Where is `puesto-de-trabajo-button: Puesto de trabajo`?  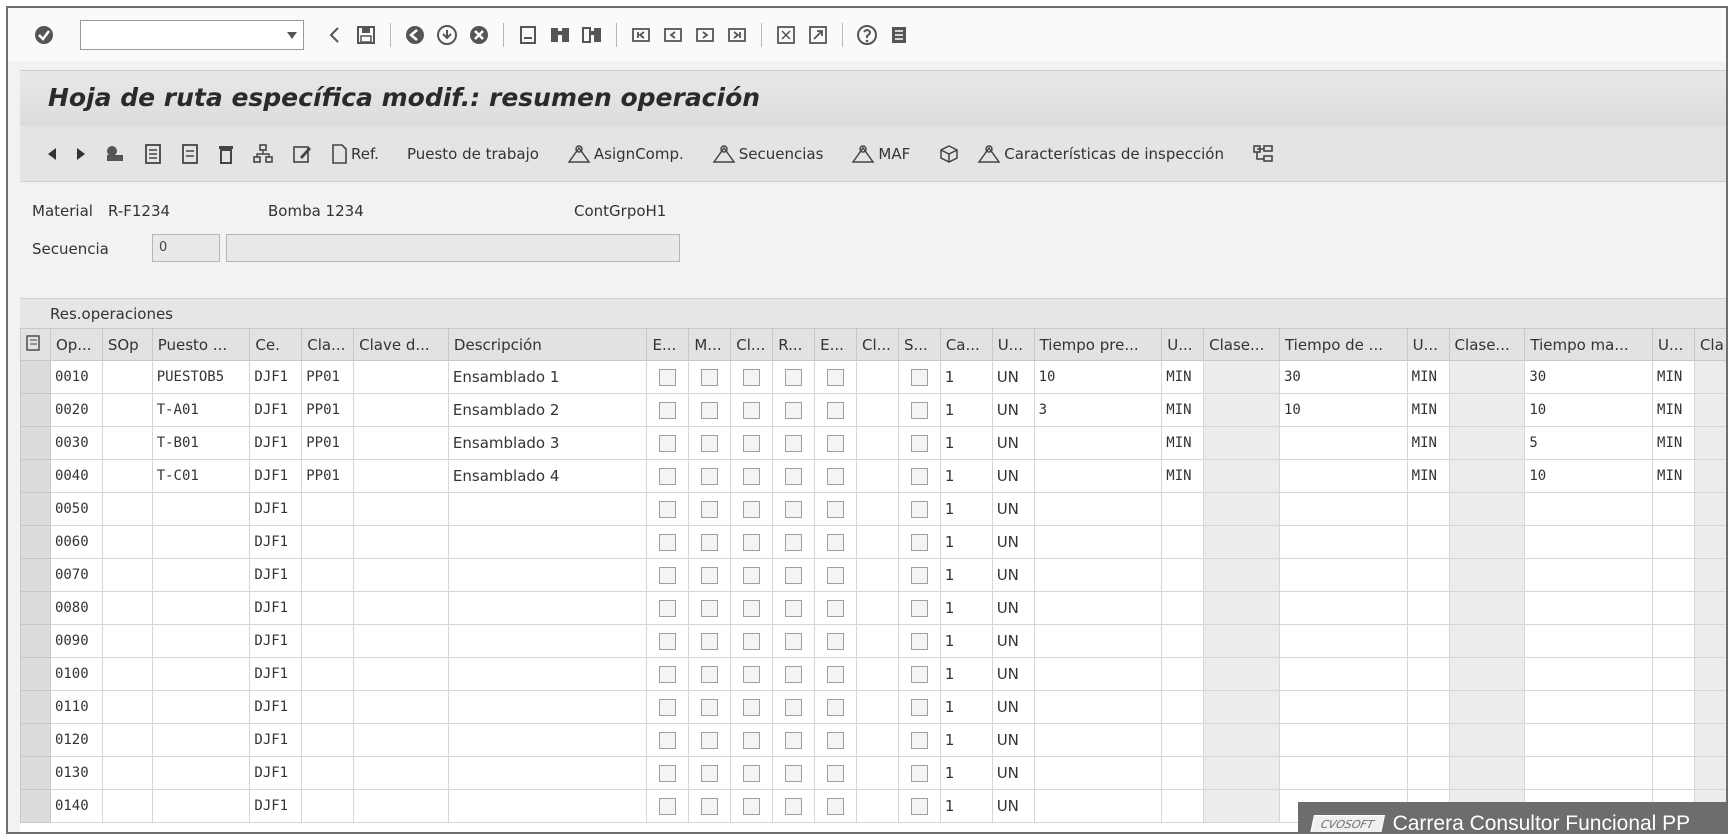 puesto-de-trabajo-button: Puesto de trabajo is located at coordinates (473, 154).